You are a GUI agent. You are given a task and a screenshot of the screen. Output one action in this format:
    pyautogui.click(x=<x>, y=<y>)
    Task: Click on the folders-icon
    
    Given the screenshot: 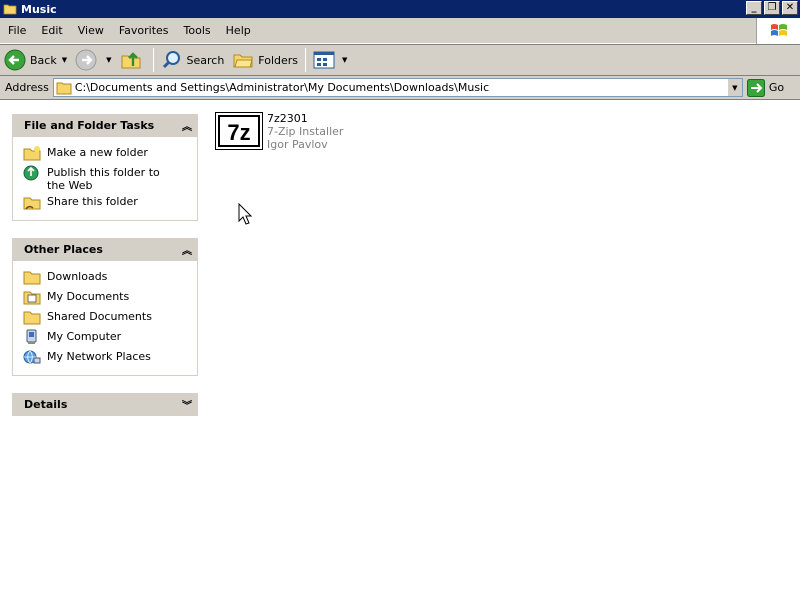 What is the action you would take?
    pyautogui.click(x=243, y=61)
    